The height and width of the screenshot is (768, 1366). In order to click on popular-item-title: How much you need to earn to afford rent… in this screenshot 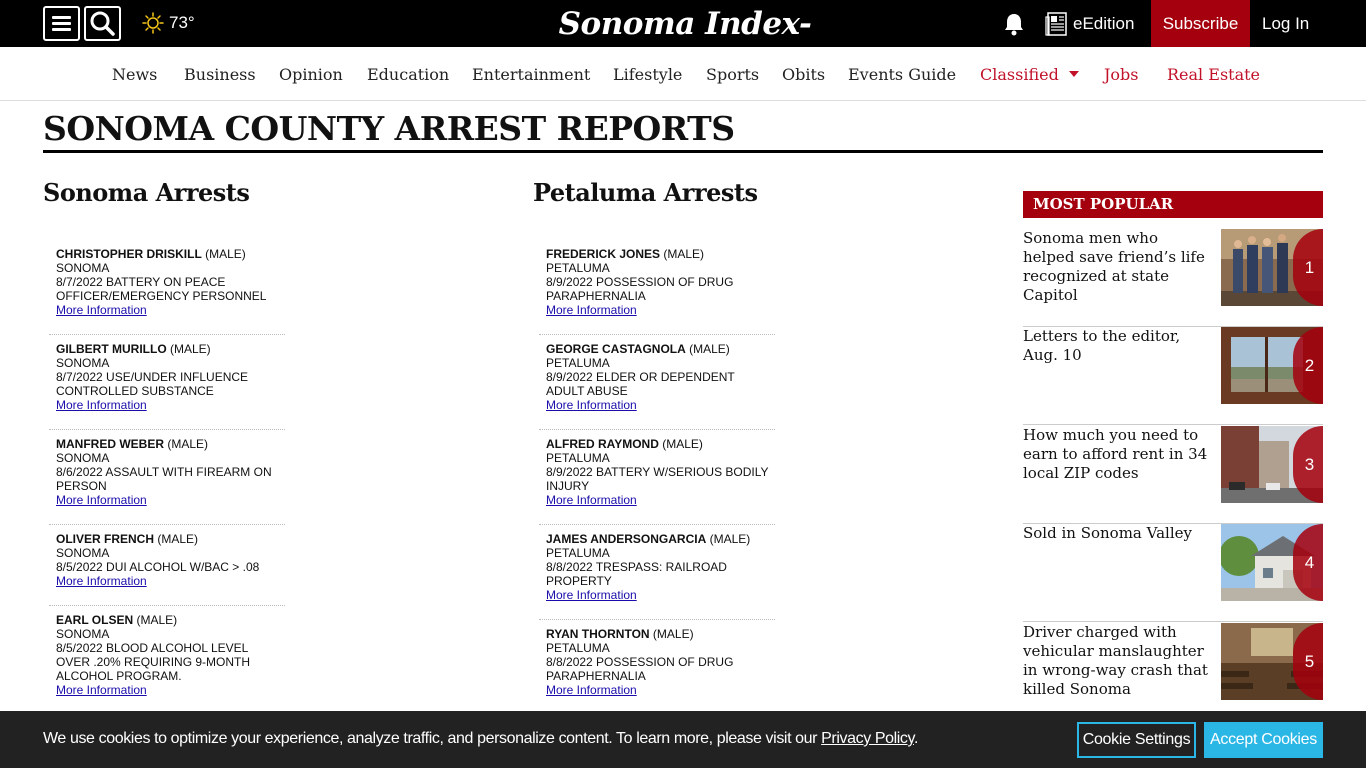, I will do `click(1117, 454)`.